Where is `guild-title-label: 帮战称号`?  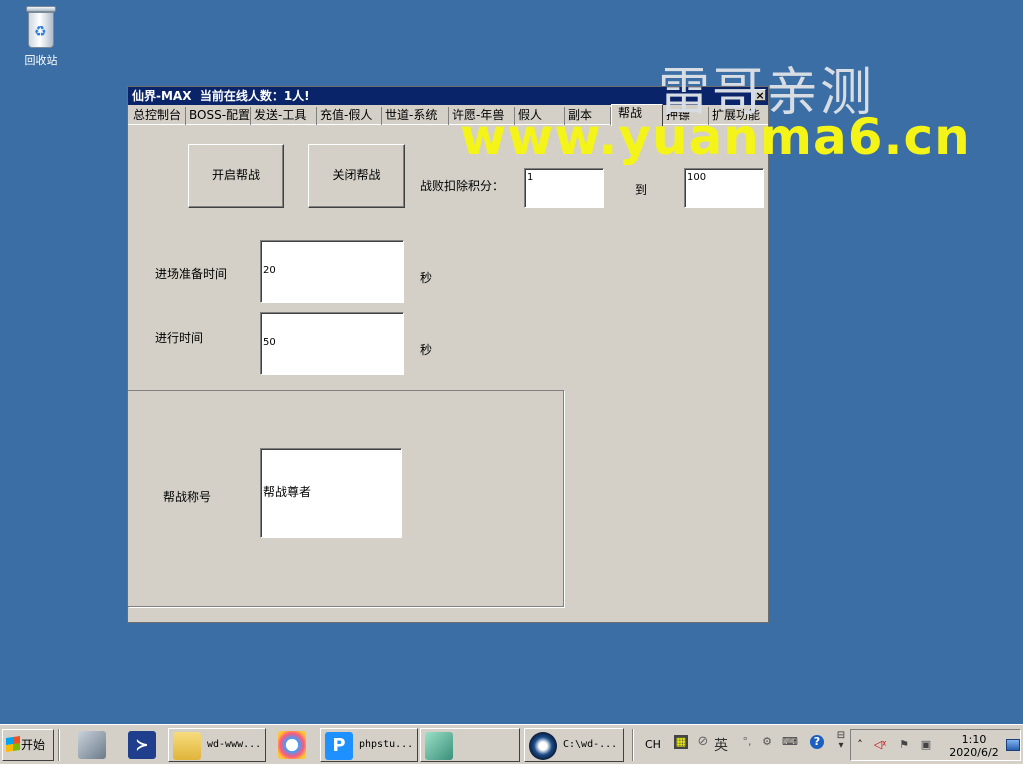
guild-title-label: 帮战称号 is located at coordinates (187, 497).